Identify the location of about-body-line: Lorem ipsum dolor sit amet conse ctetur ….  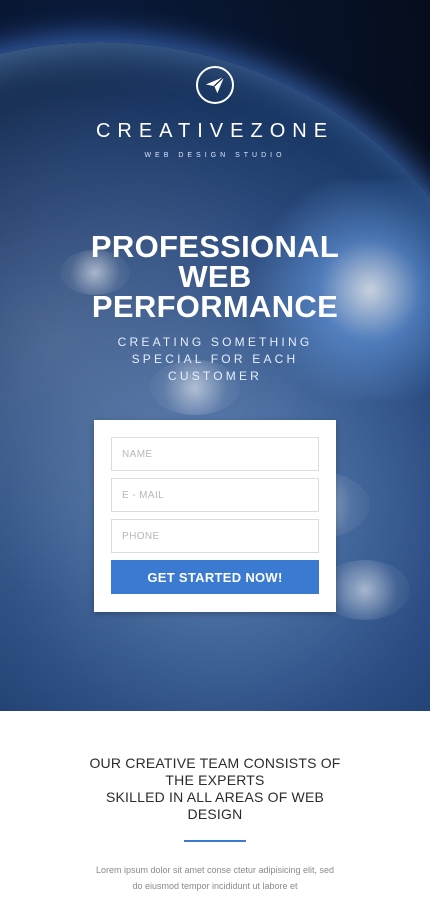
(215, 870).